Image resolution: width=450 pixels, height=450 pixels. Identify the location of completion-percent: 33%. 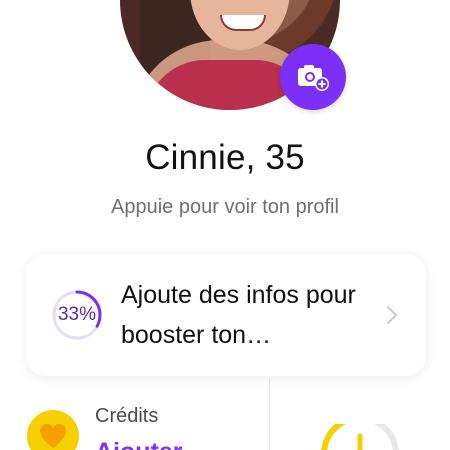
(77, 314).